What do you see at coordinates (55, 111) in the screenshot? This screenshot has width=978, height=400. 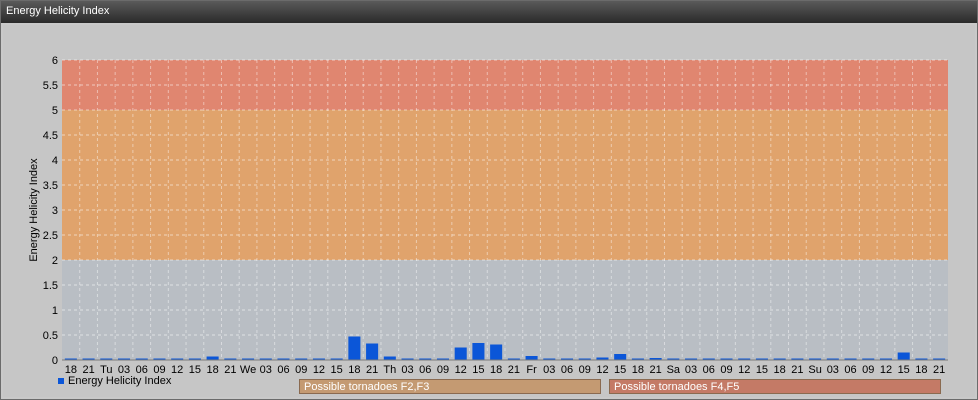 I see `y-tick-label: 5` at bounding box center [55, 111].